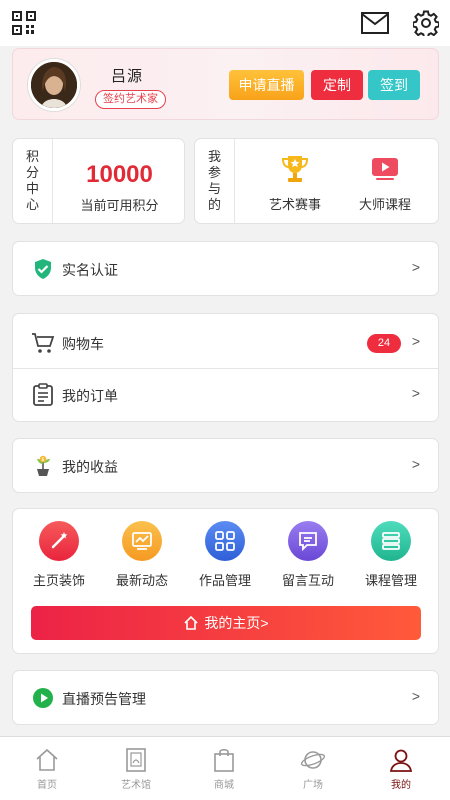 The height and width of the screenshot is (800, 450). Describe the element at coordinates (295, 169) in the screenshot. I see `trophy-icon` at that location.